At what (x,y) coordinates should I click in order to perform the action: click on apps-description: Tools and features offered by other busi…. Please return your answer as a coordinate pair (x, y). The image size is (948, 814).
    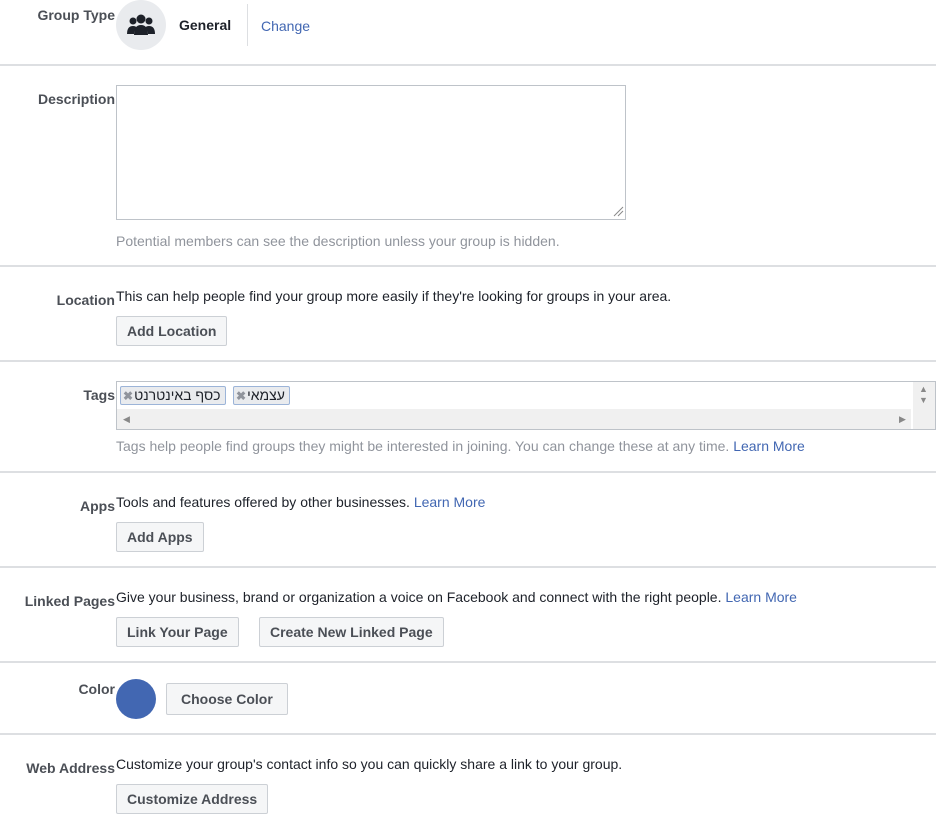
    Looking at the image, I should click on (300, 502).